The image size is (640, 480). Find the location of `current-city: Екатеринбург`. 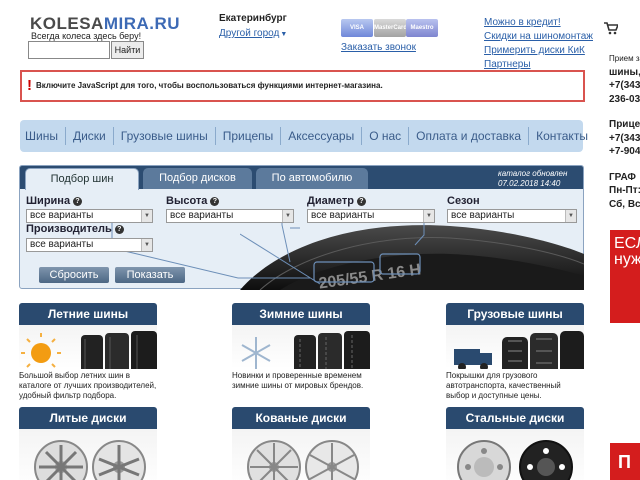

current-city: Екатеринбург is located at coordinates (253, 18).